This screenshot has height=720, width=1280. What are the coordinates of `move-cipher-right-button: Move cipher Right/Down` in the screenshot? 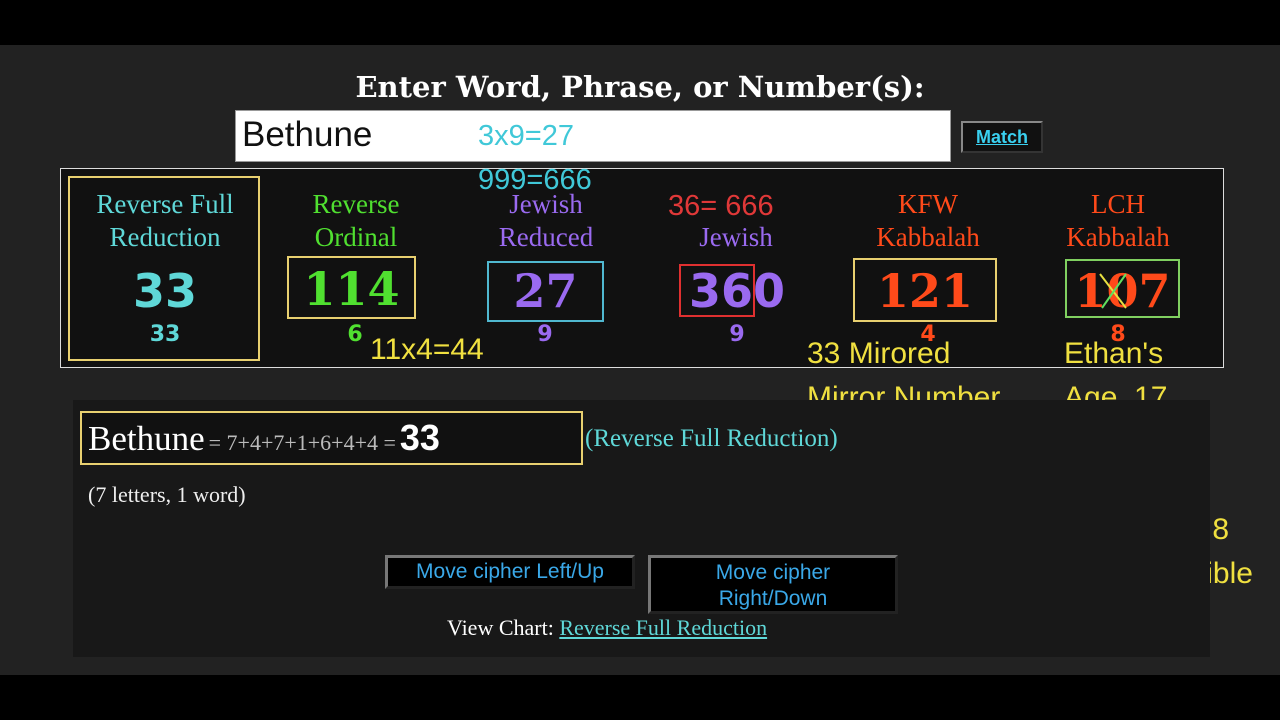 It's located at (773, 584).